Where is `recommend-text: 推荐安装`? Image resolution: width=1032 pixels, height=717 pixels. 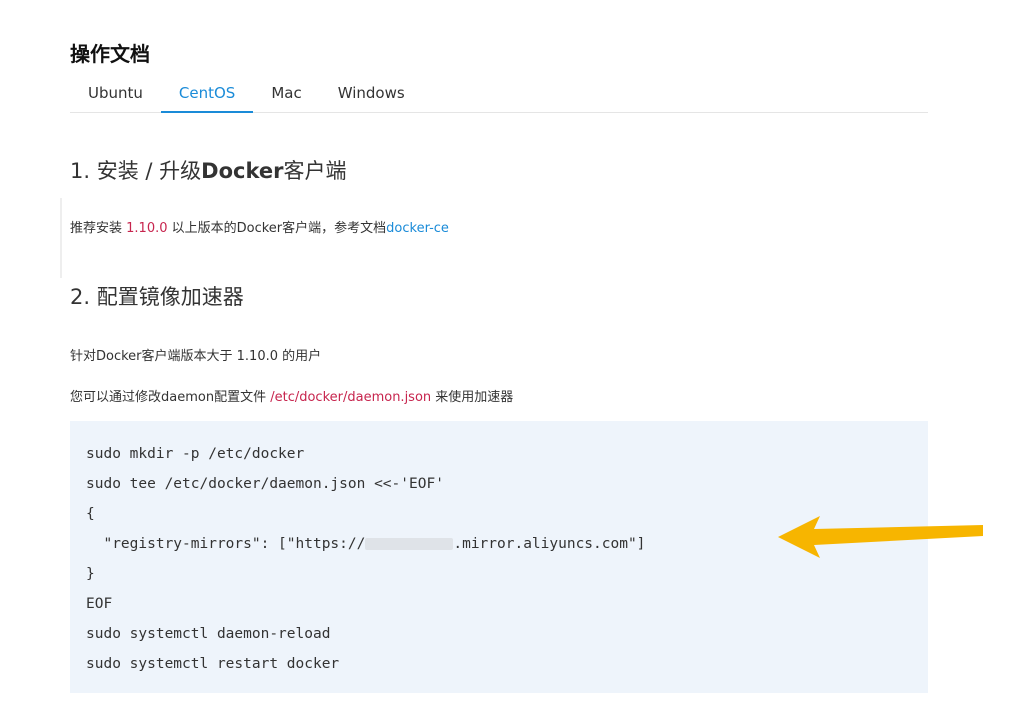 recommend-text: 推荐安装 is located at coordinates (98, 228).